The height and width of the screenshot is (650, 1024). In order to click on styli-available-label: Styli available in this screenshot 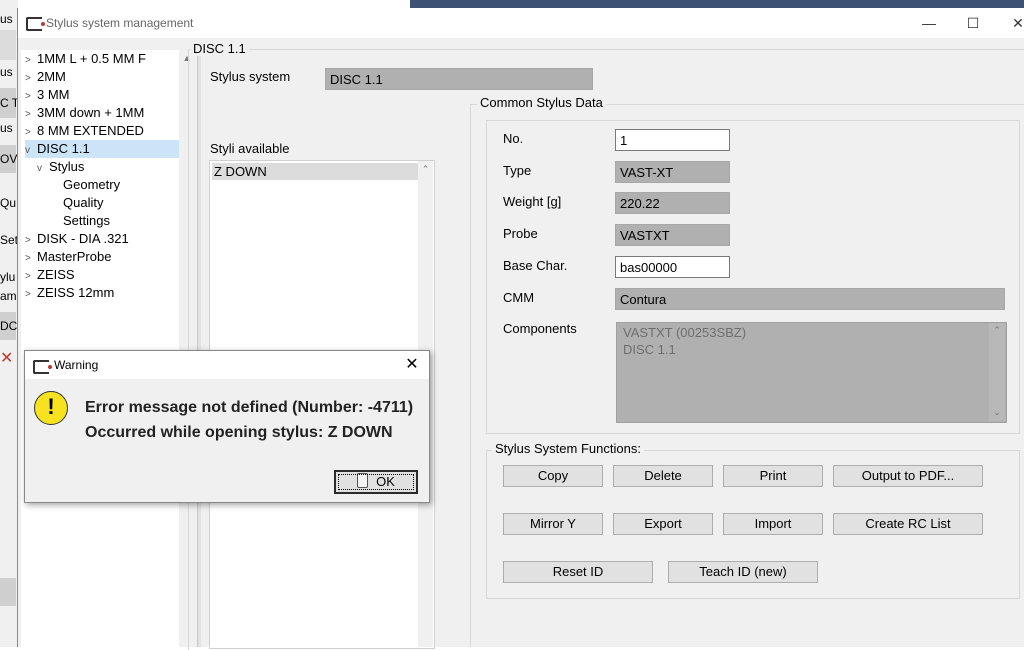, I will do `click(250, 148)`.